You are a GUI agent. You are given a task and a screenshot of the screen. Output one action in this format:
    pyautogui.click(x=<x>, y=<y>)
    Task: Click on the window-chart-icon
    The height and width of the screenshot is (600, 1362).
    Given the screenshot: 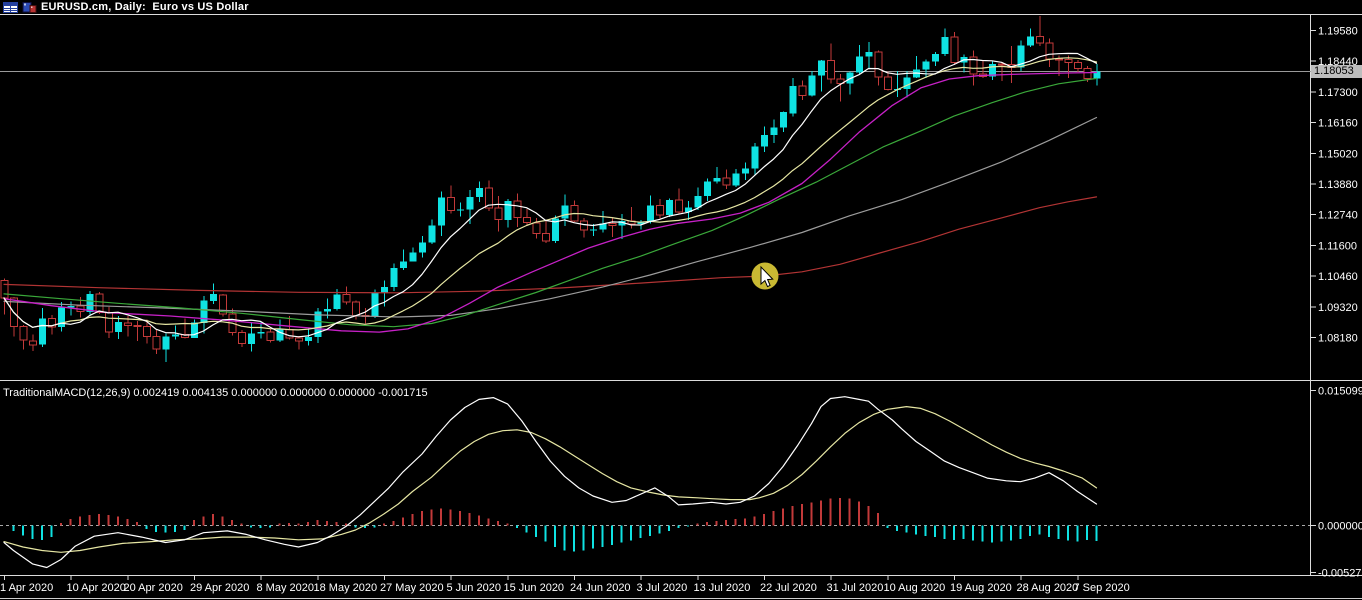 What is the action you would take?
    pyautogui.click(x=29, y=7)
    